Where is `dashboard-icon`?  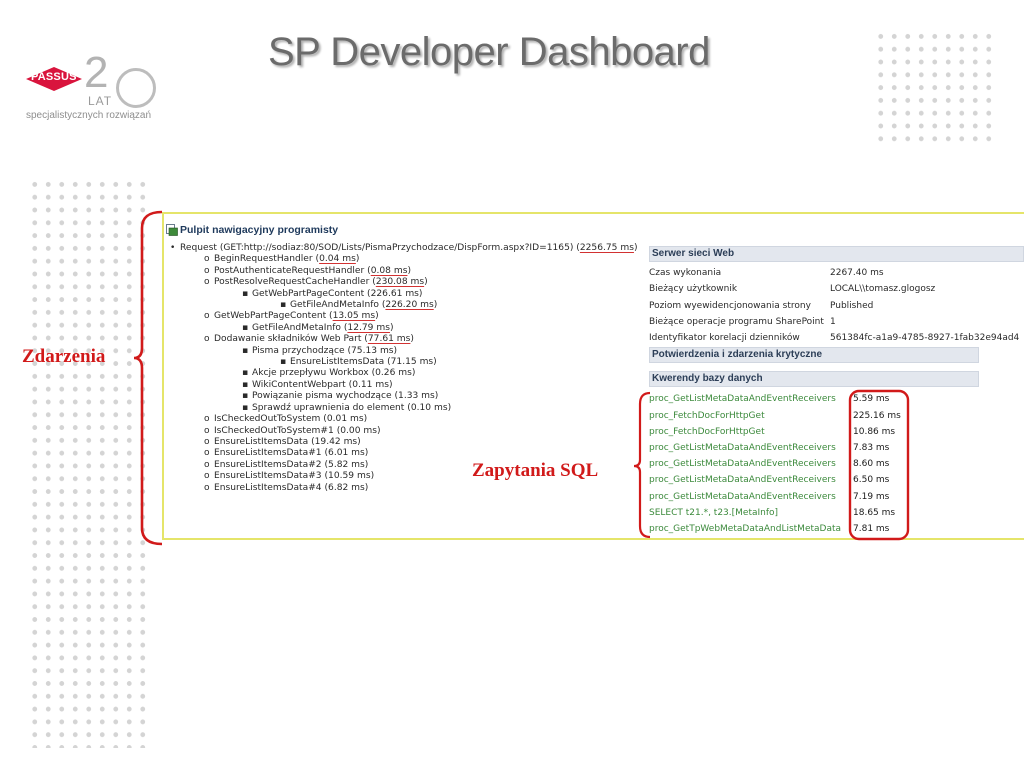 dashboard-icon is located at coordinates (172, 230).